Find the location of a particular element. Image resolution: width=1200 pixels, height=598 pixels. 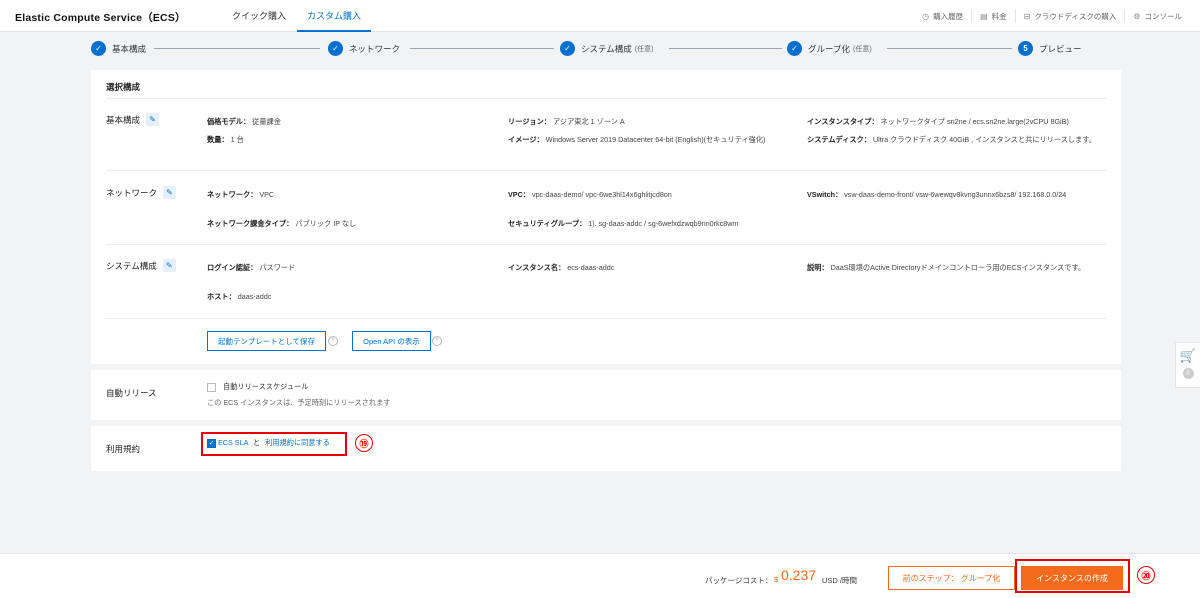

console-label: コンソール is located at coordinates (1163, 16).